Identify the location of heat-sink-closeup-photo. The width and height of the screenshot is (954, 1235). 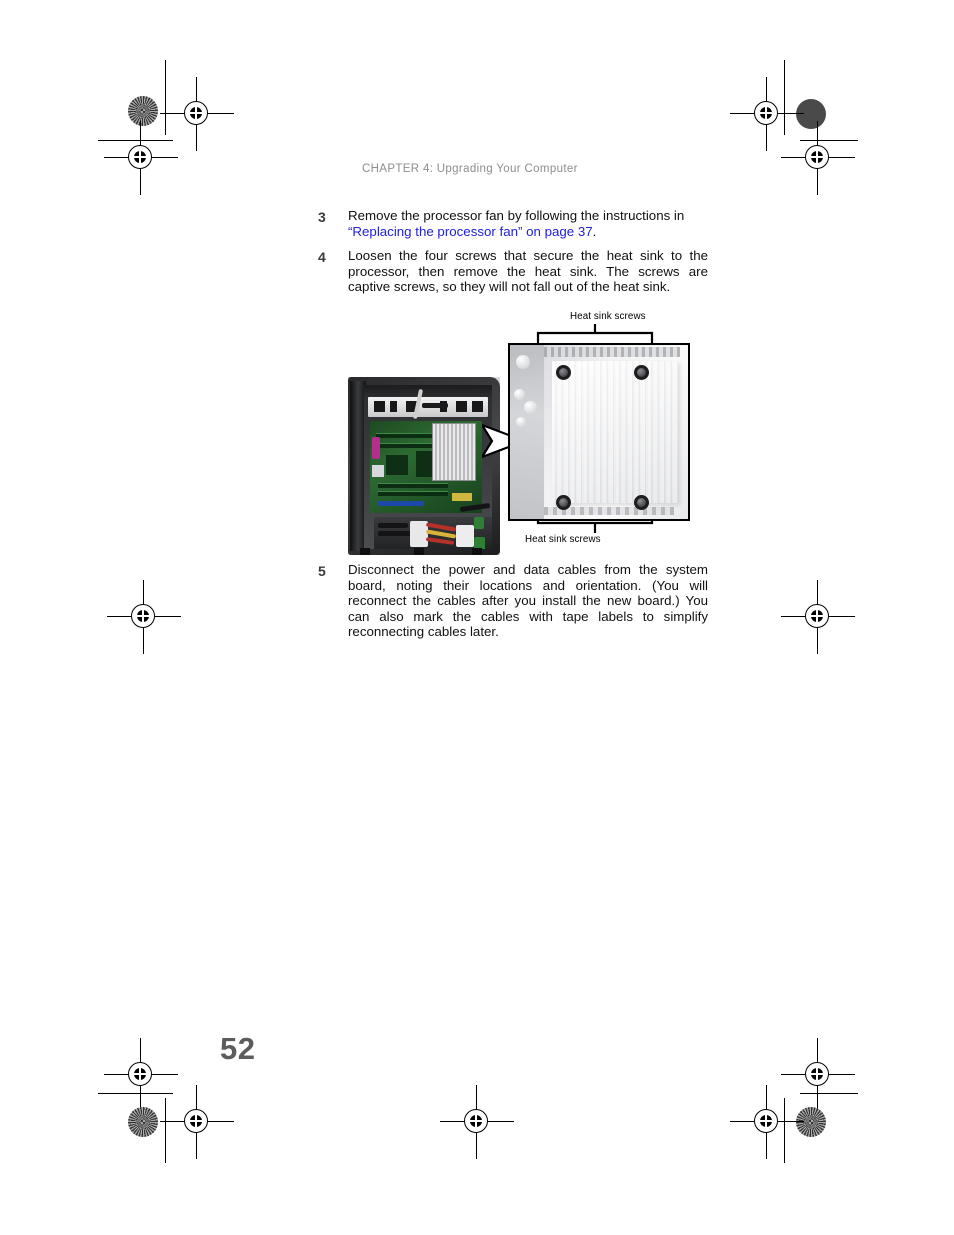
(599, 432).